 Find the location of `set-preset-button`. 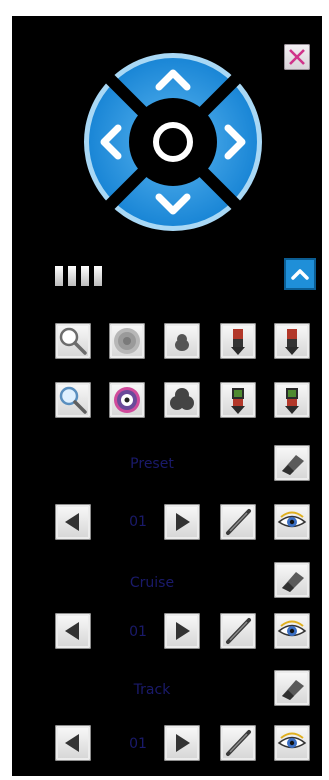

set-preset-button is located at coordinates (238, 522).